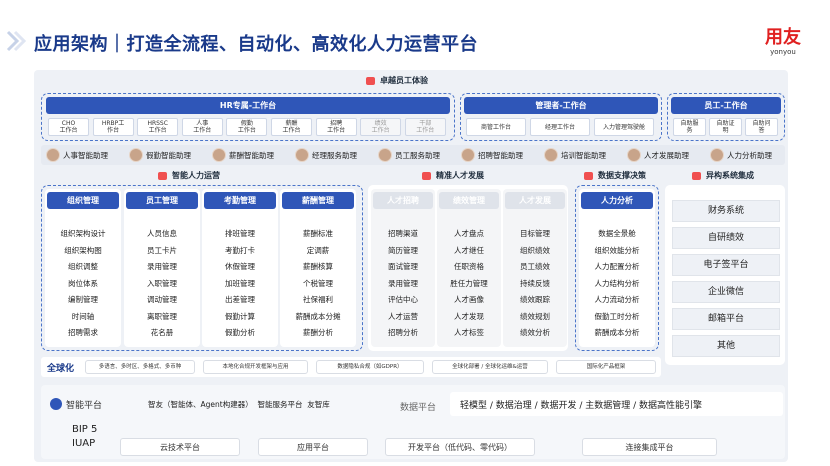 The height and width of the screenshot is (466, 830). Describe the element at coordinates (535, 299) in the screenshot. I see `module-item: 绩效跟踪` at that location.